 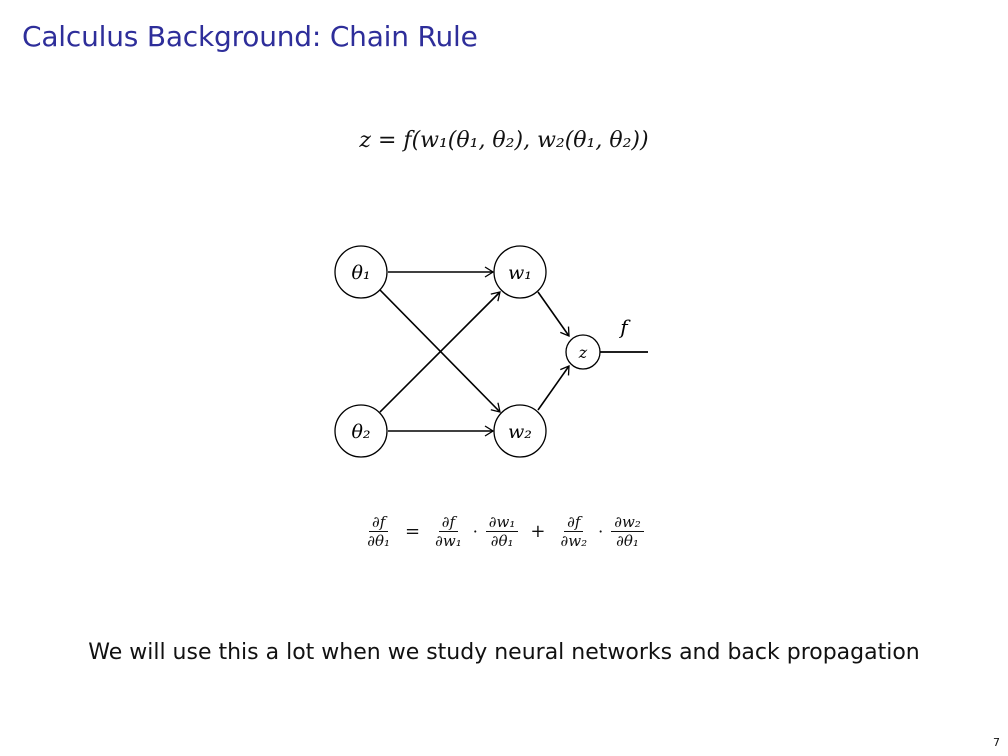 I want to click on term3-fraction: ∂f ∂w₂, so click(x=574, y=531).